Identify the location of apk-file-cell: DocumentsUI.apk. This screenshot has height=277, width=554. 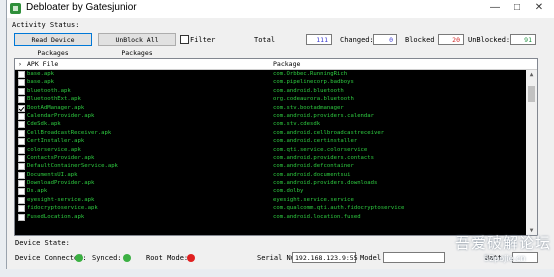
(52, 174).